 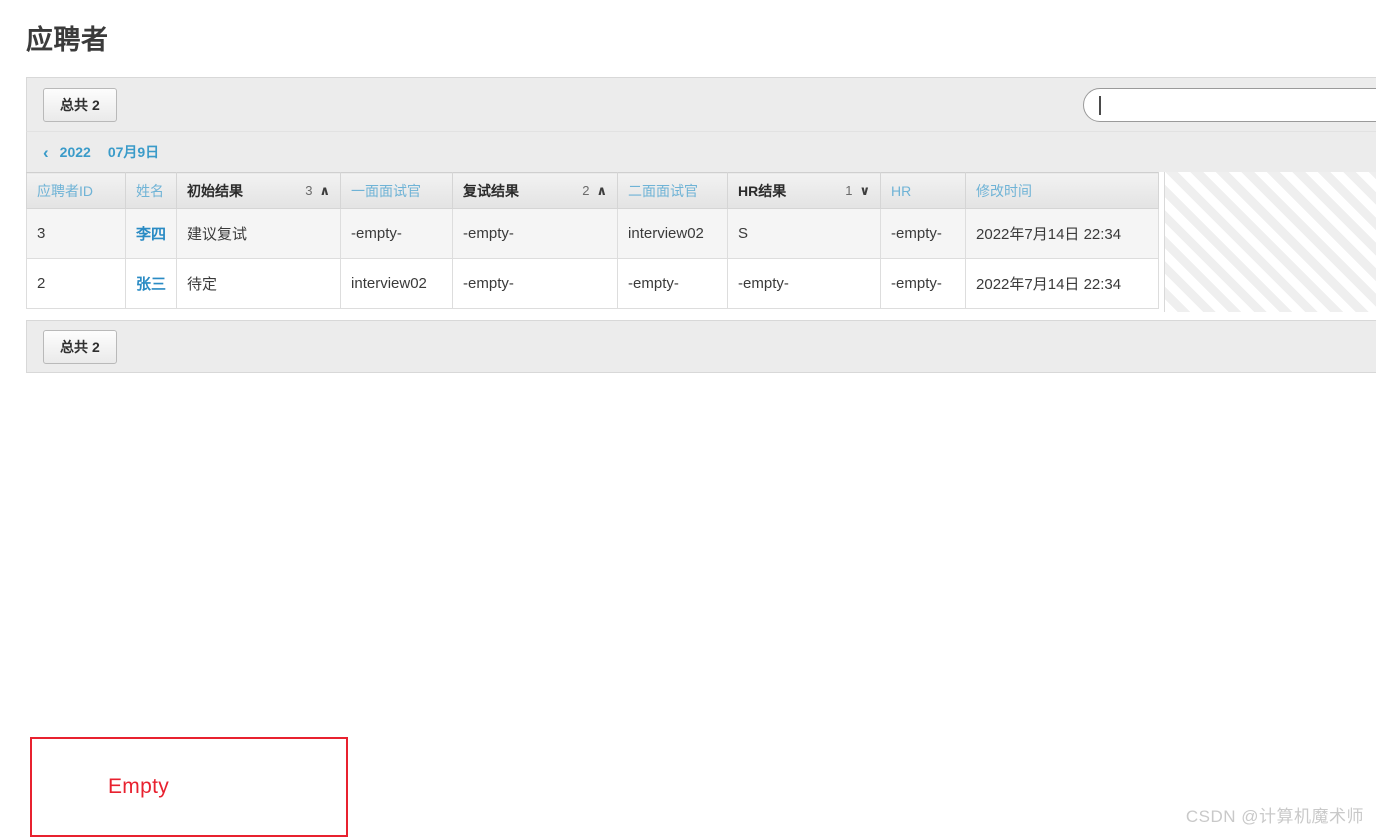 I want to click on sort-indicator: 1 ∨, so click(x=857, y=190).